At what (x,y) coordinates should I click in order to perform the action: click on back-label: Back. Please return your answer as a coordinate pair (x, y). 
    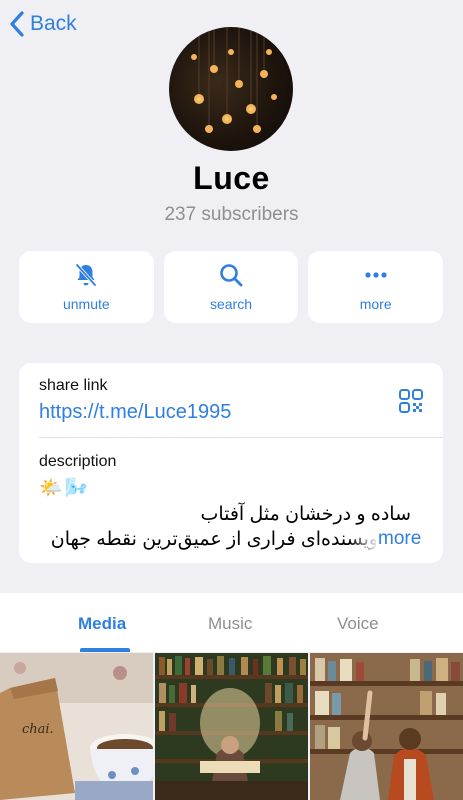
    Looking at the image, I should click on (53, 23).